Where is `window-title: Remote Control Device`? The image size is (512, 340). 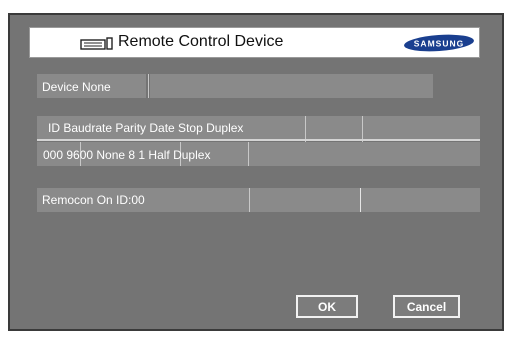
window-title: Remote Control Device is located at coordinates (201, 41).